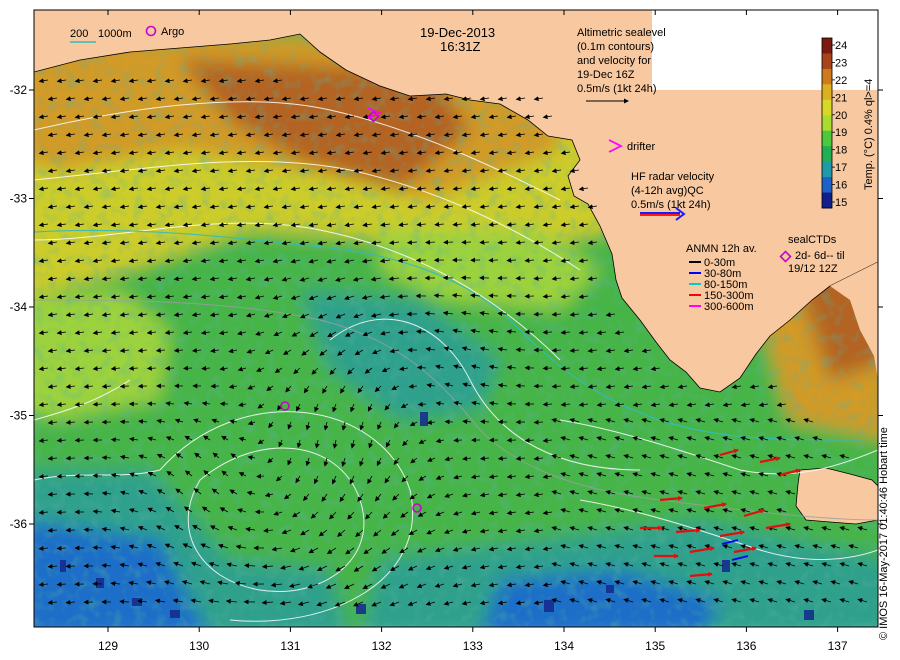 This screenshot has width=900, height=660. I want to click on anmn-title: ANMN 12h av., so click(721, 249).